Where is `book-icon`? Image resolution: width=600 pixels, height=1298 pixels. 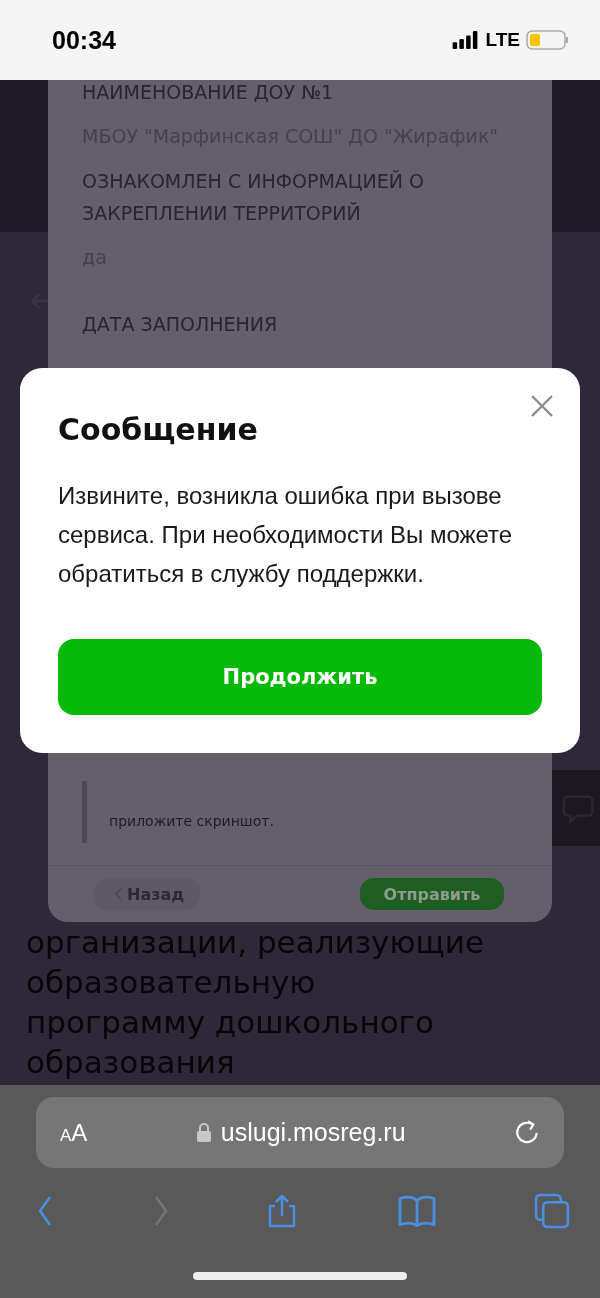
book-icon is located at coordinates (416, 1211).